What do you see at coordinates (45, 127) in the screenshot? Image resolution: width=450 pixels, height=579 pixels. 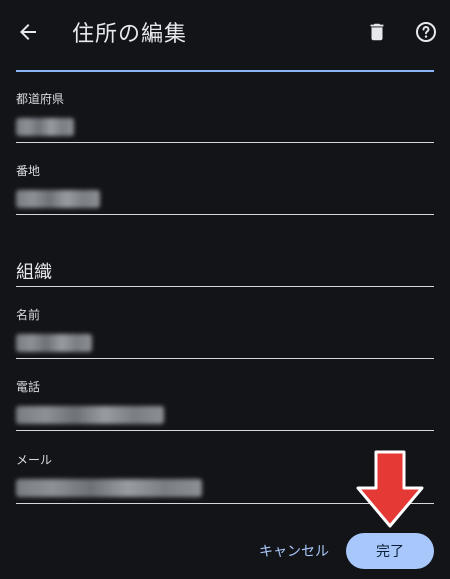 I see `prefecture-value-redacted` at bounding box center [45, 127].